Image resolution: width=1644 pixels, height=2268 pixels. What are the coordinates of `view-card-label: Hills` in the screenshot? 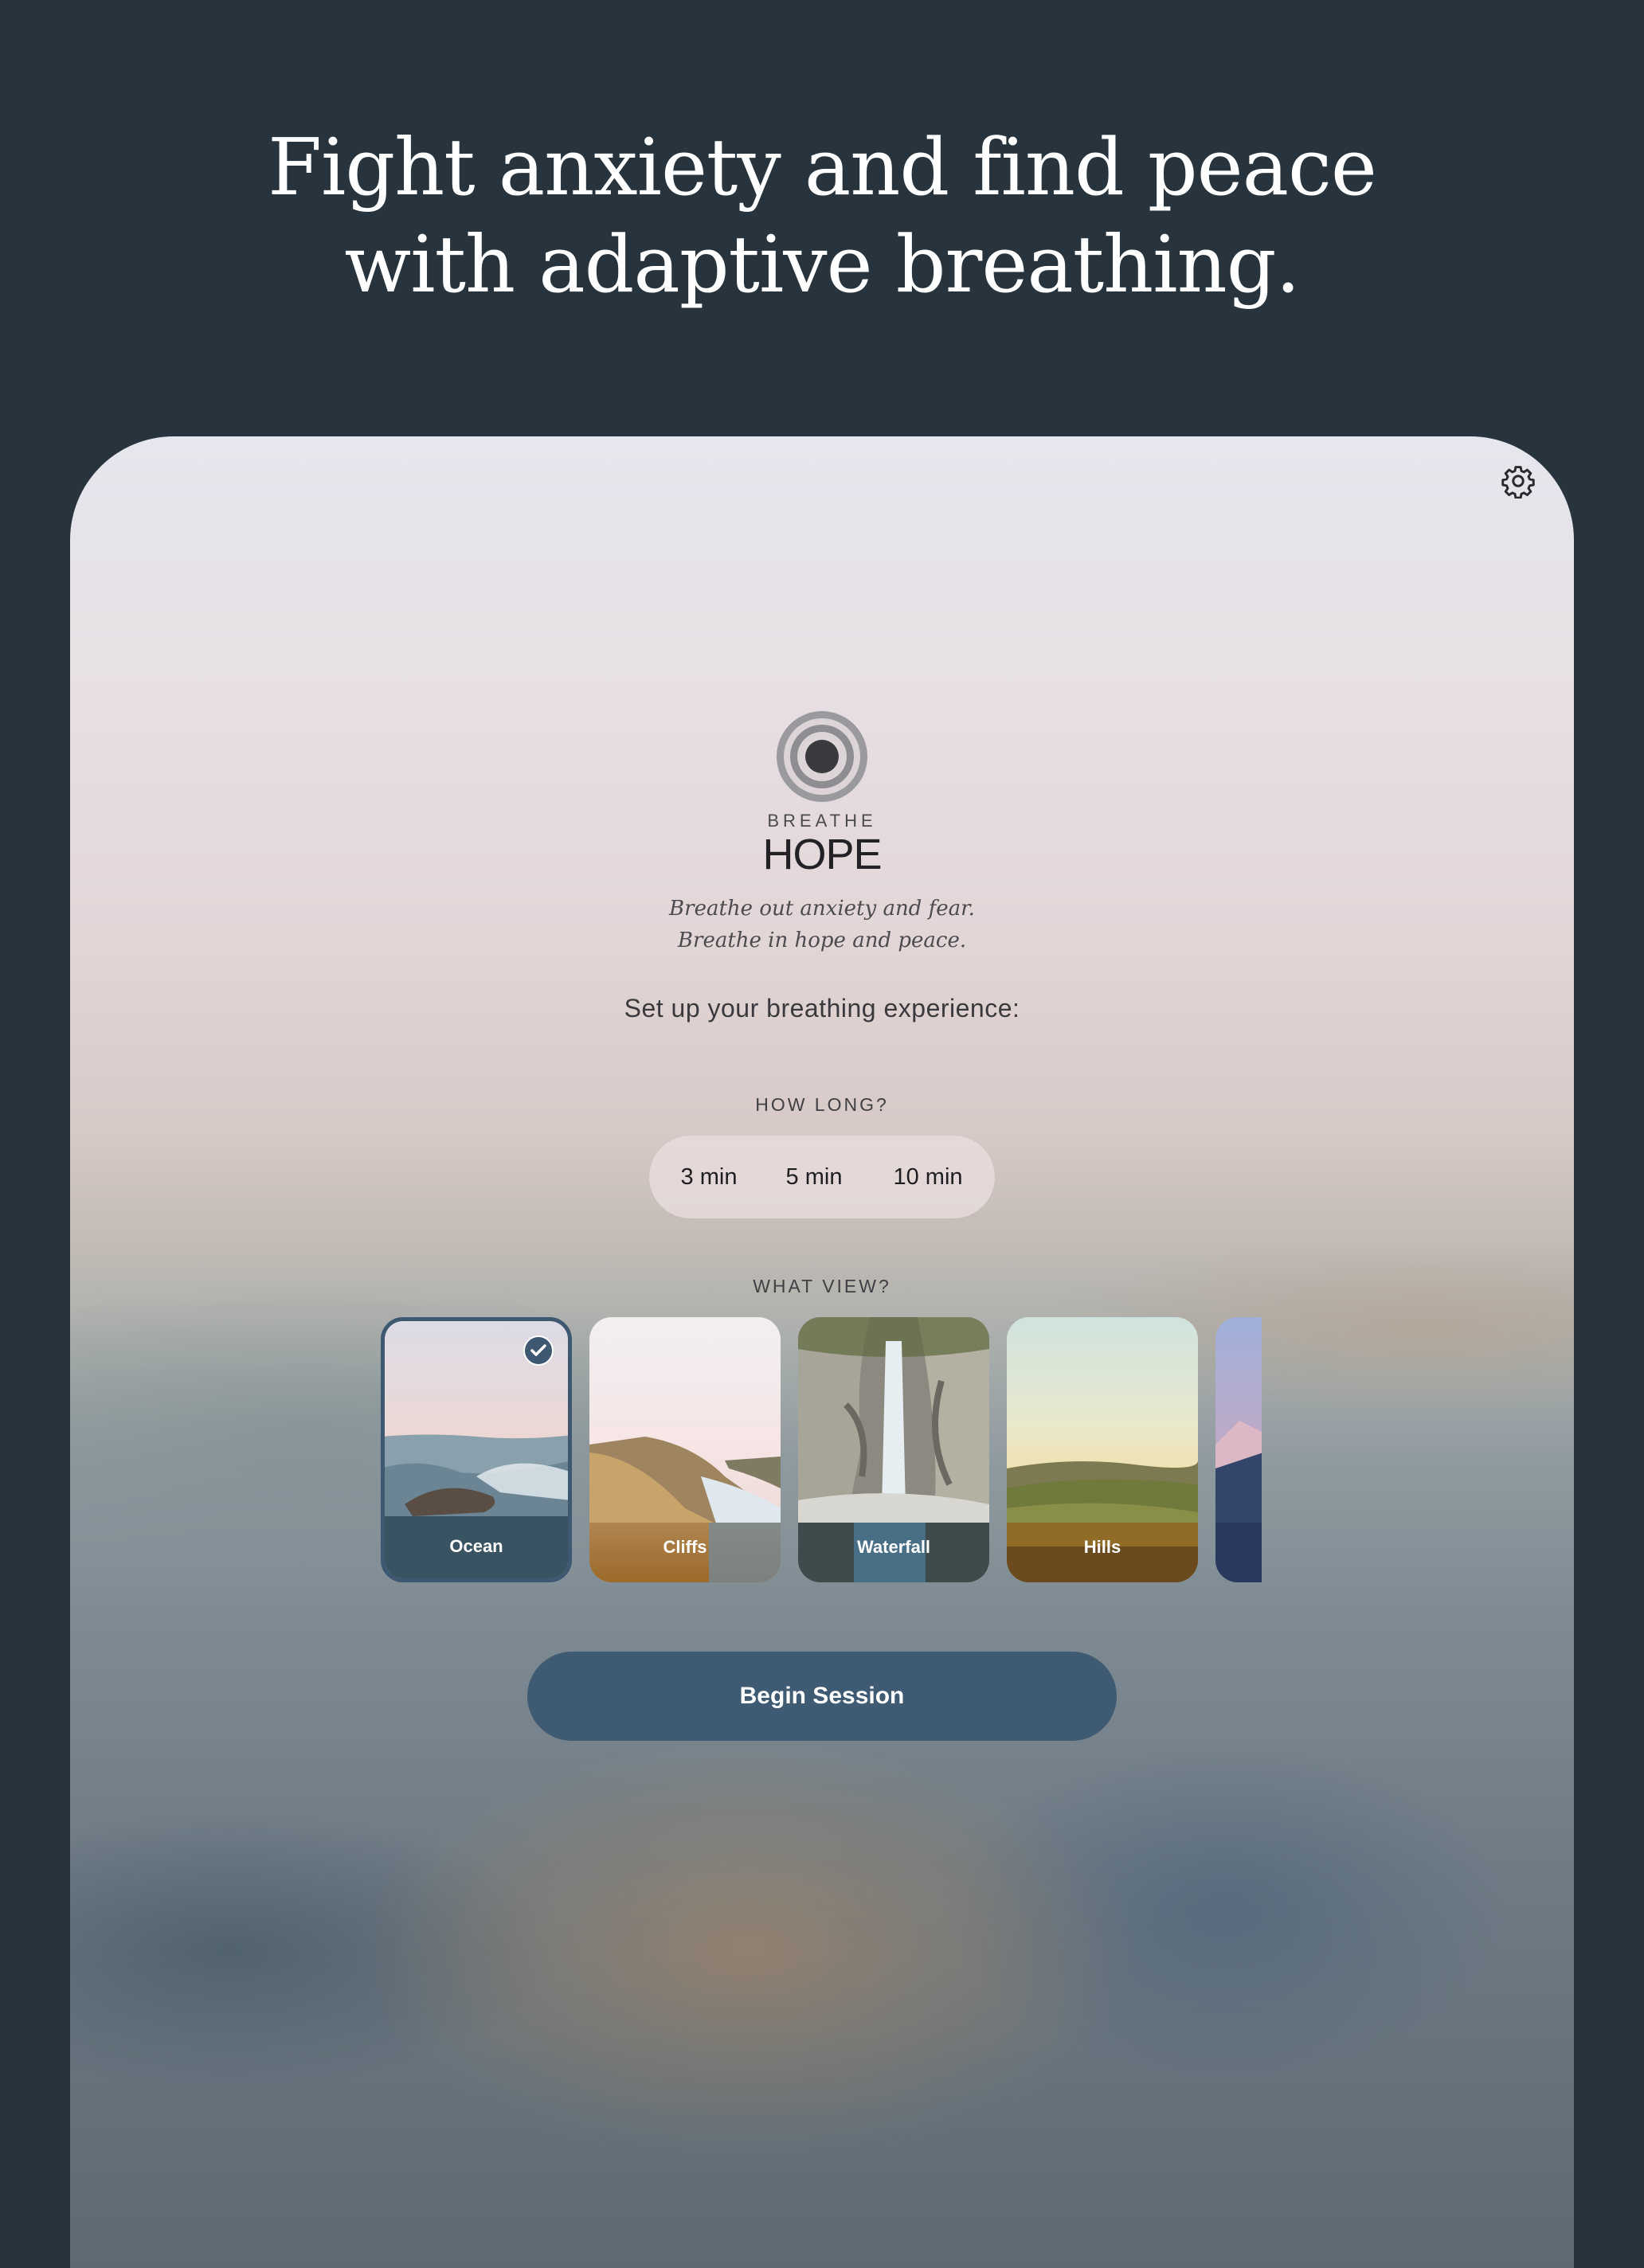 It's located at (1102, 1547).